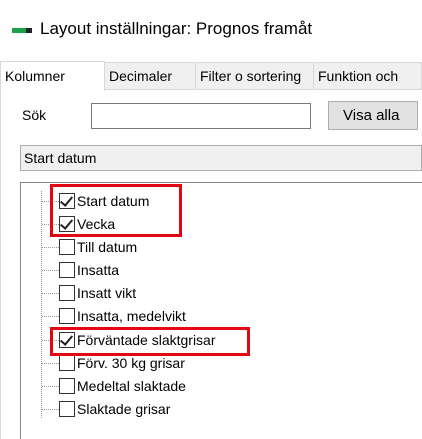 The height and width of the screenshot is (439, 422). I want to click on tree-item-label: Vecka, so click(96, 224).